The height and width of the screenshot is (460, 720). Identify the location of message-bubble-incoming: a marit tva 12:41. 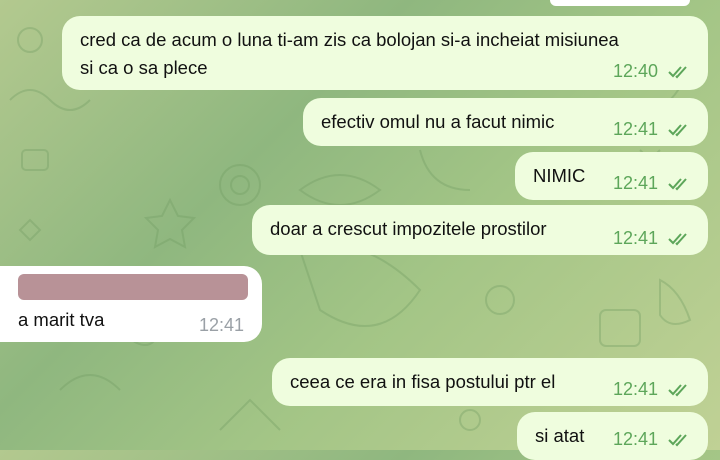
(131, 304).